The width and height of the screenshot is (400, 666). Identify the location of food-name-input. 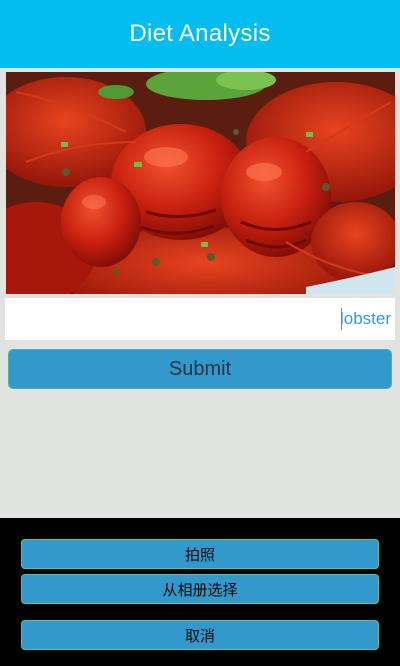
(200, 319).